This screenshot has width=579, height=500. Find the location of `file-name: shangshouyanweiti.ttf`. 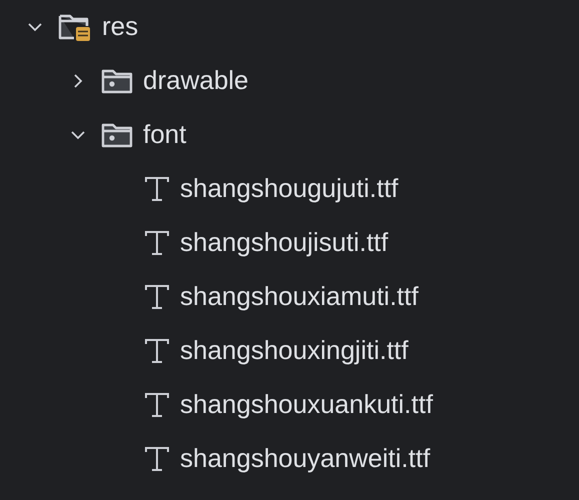

file-name: shangshouyanweiti.ttf is located at coordinates (305, 458).